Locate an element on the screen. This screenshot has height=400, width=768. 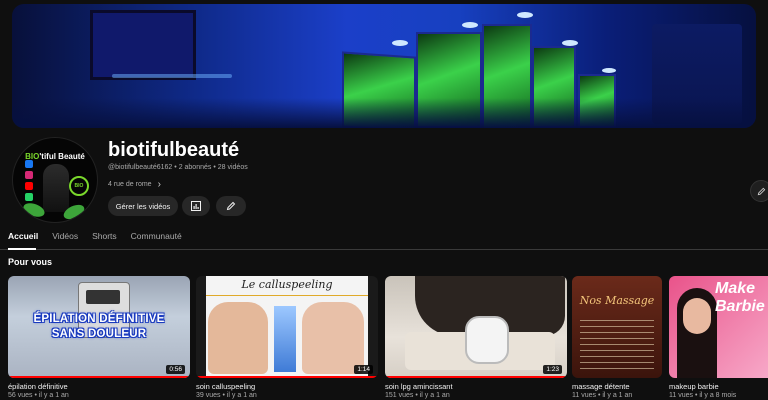
manage-videos-button: Gérer les vidéos is located at coordinates (143, 206).